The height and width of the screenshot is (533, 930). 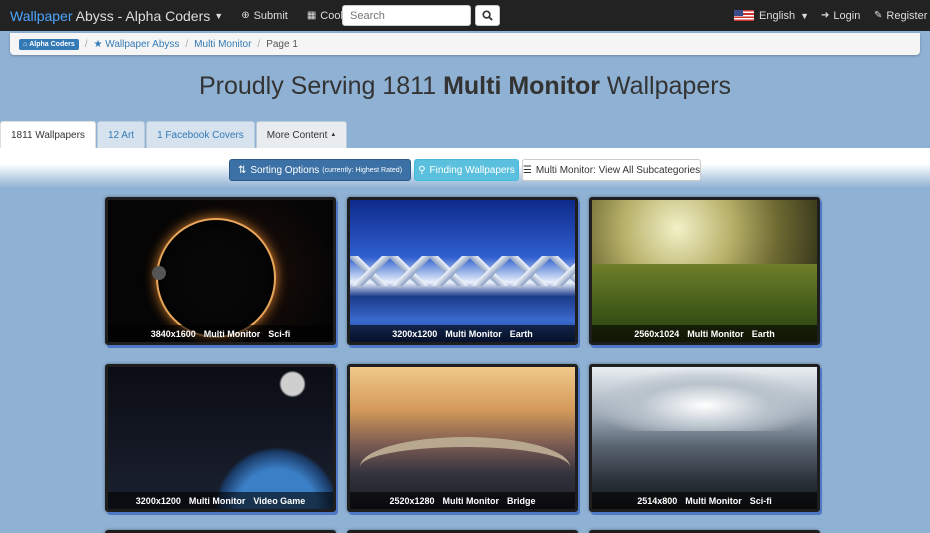 I want to click on wallpaper-resolution: 3840x1600, so click(x=173, y=334).